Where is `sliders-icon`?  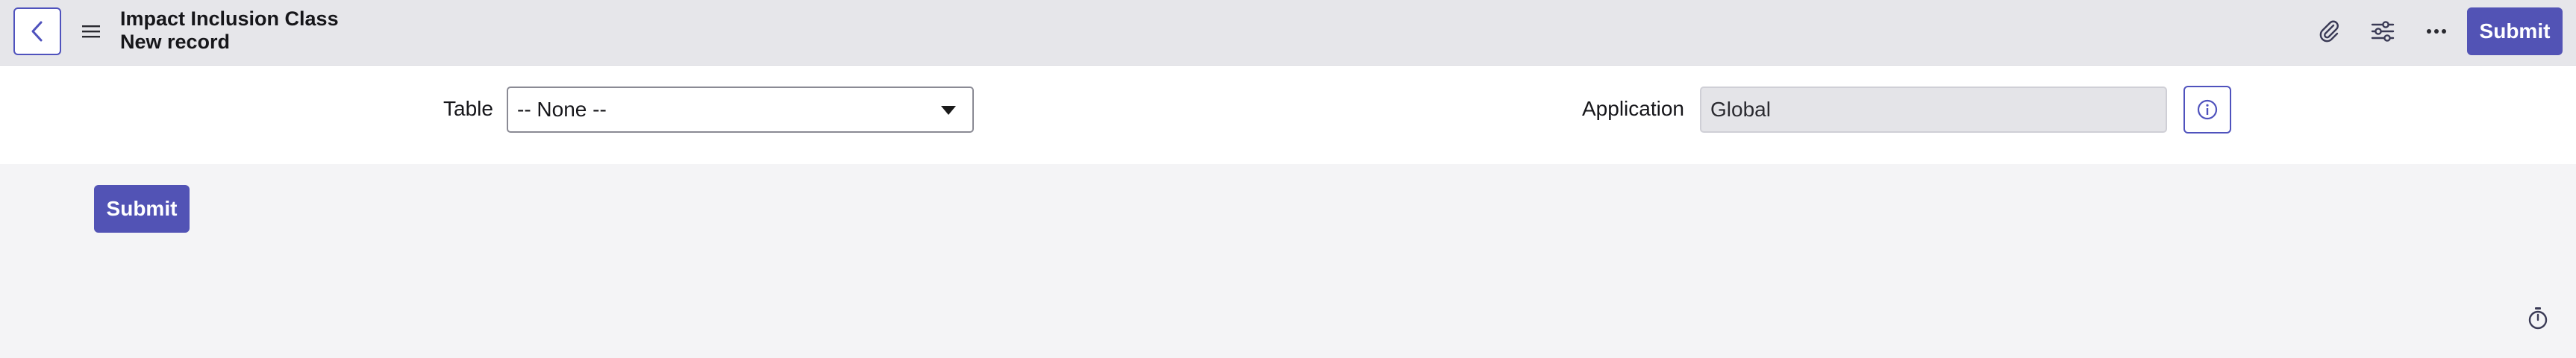 sliders-icon is located at coordinates (2383, 31).